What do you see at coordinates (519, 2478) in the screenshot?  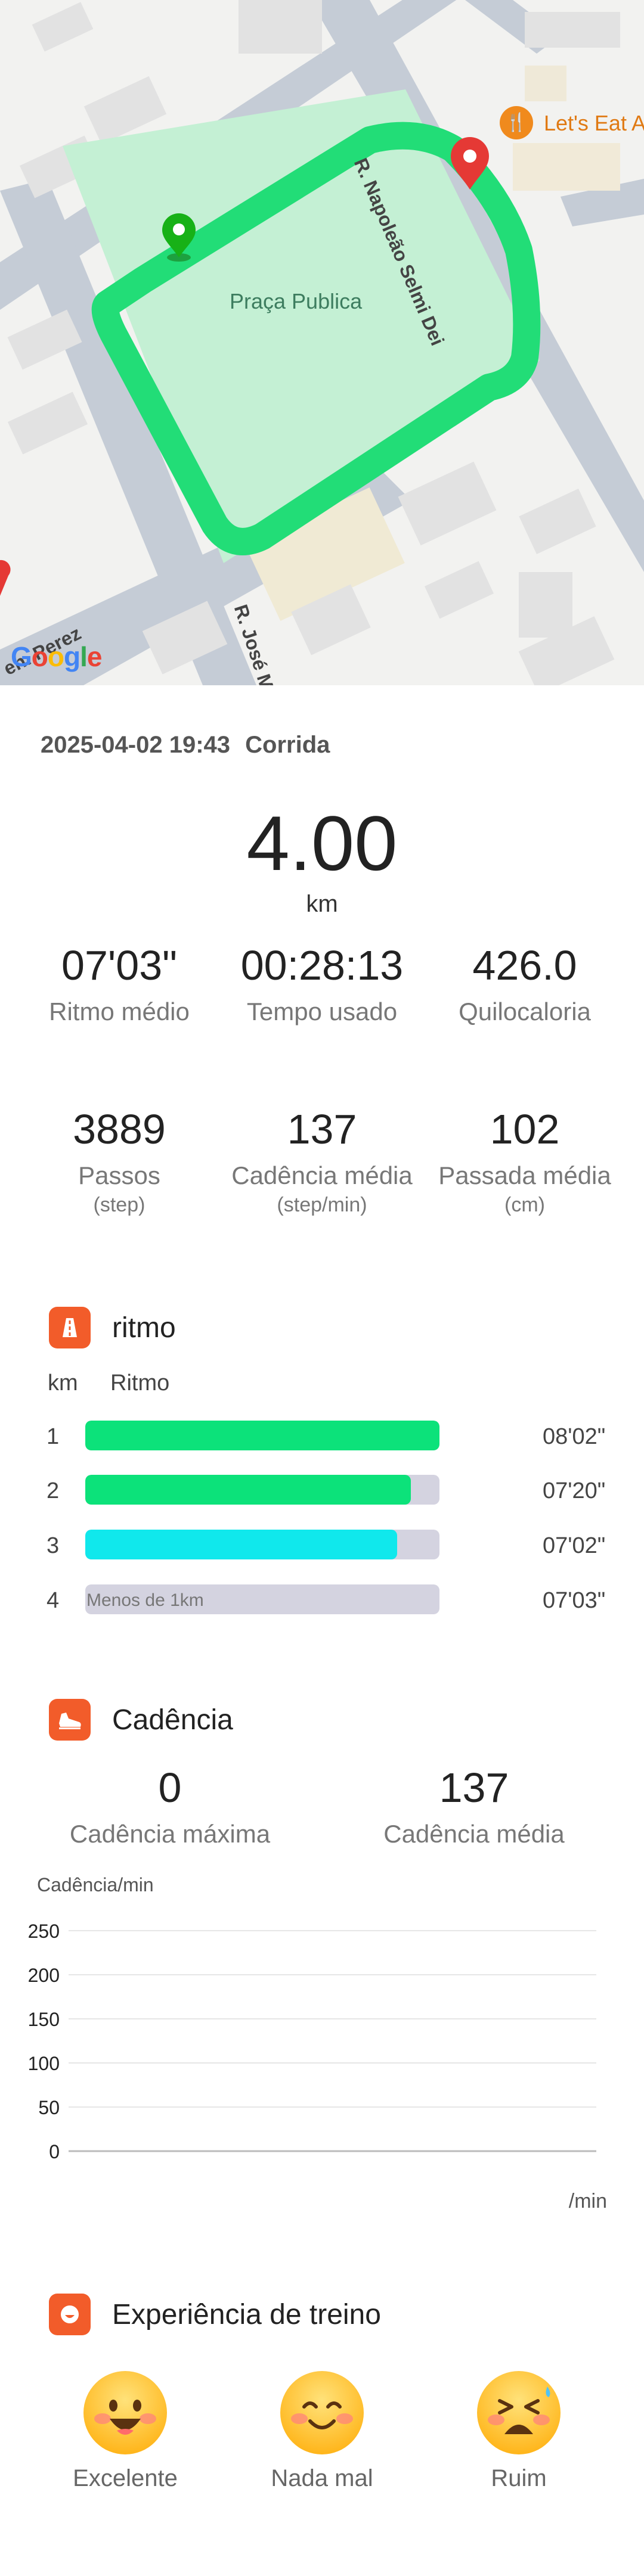 I see `experience-label: Ruim` at bounding box center [519, 2478].